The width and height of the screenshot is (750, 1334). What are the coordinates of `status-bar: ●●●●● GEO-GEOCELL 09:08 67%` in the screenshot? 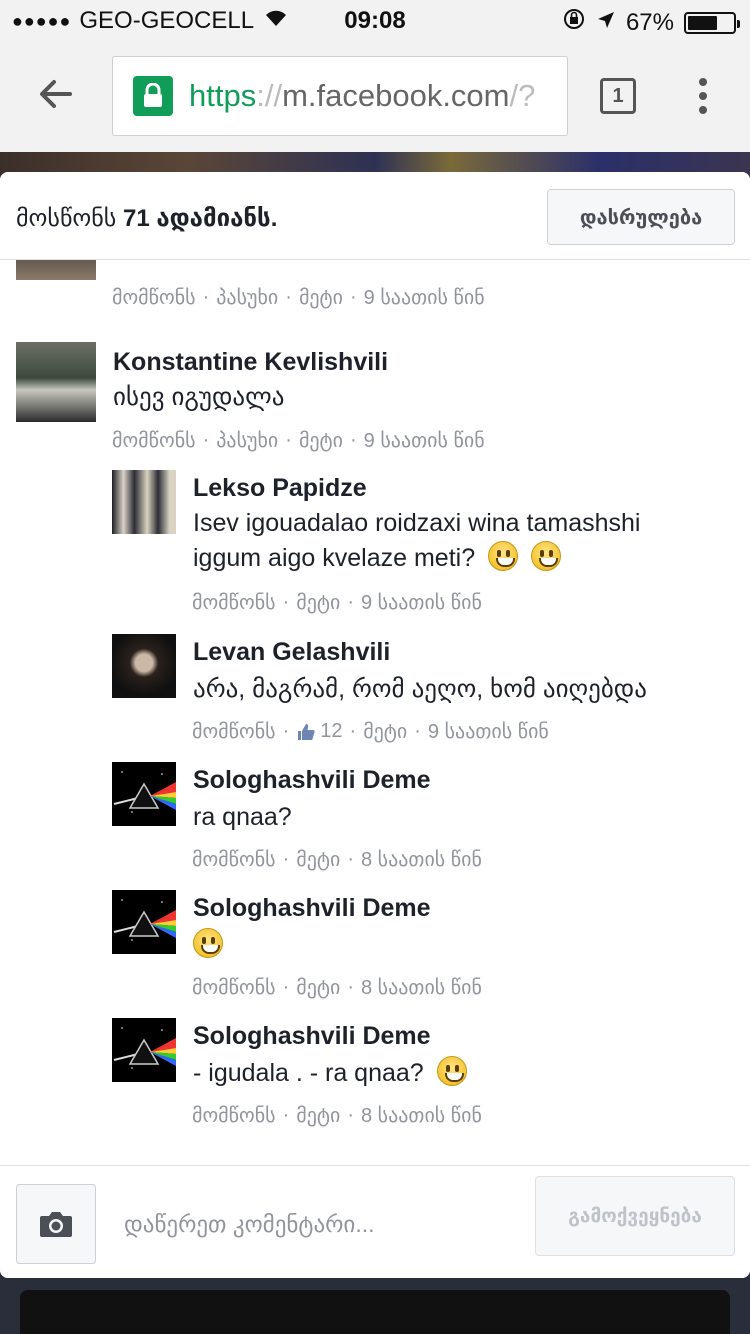 It's located at (375, 20).